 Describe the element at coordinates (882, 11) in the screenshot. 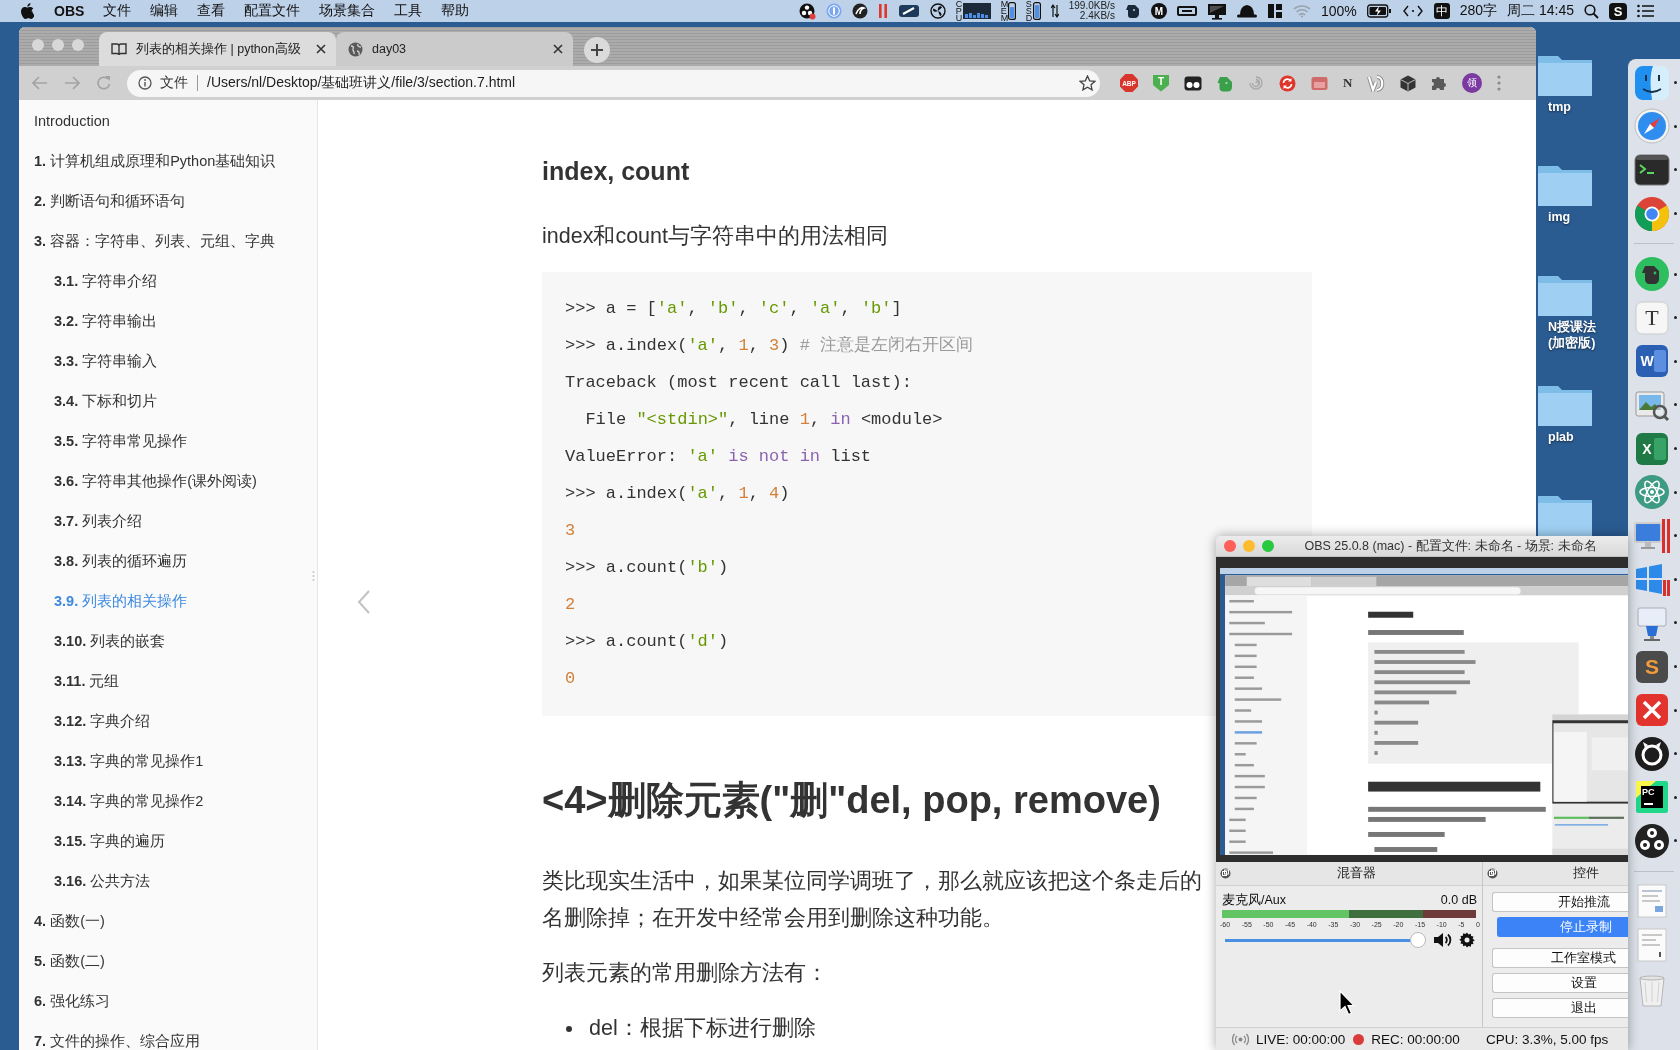

I see `pause-icon` at that location.